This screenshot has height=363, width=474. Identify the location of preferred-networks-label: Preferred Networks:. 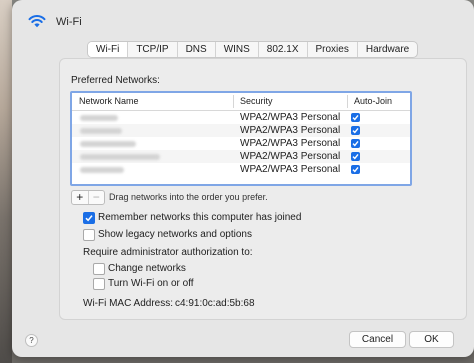
(115, 80).